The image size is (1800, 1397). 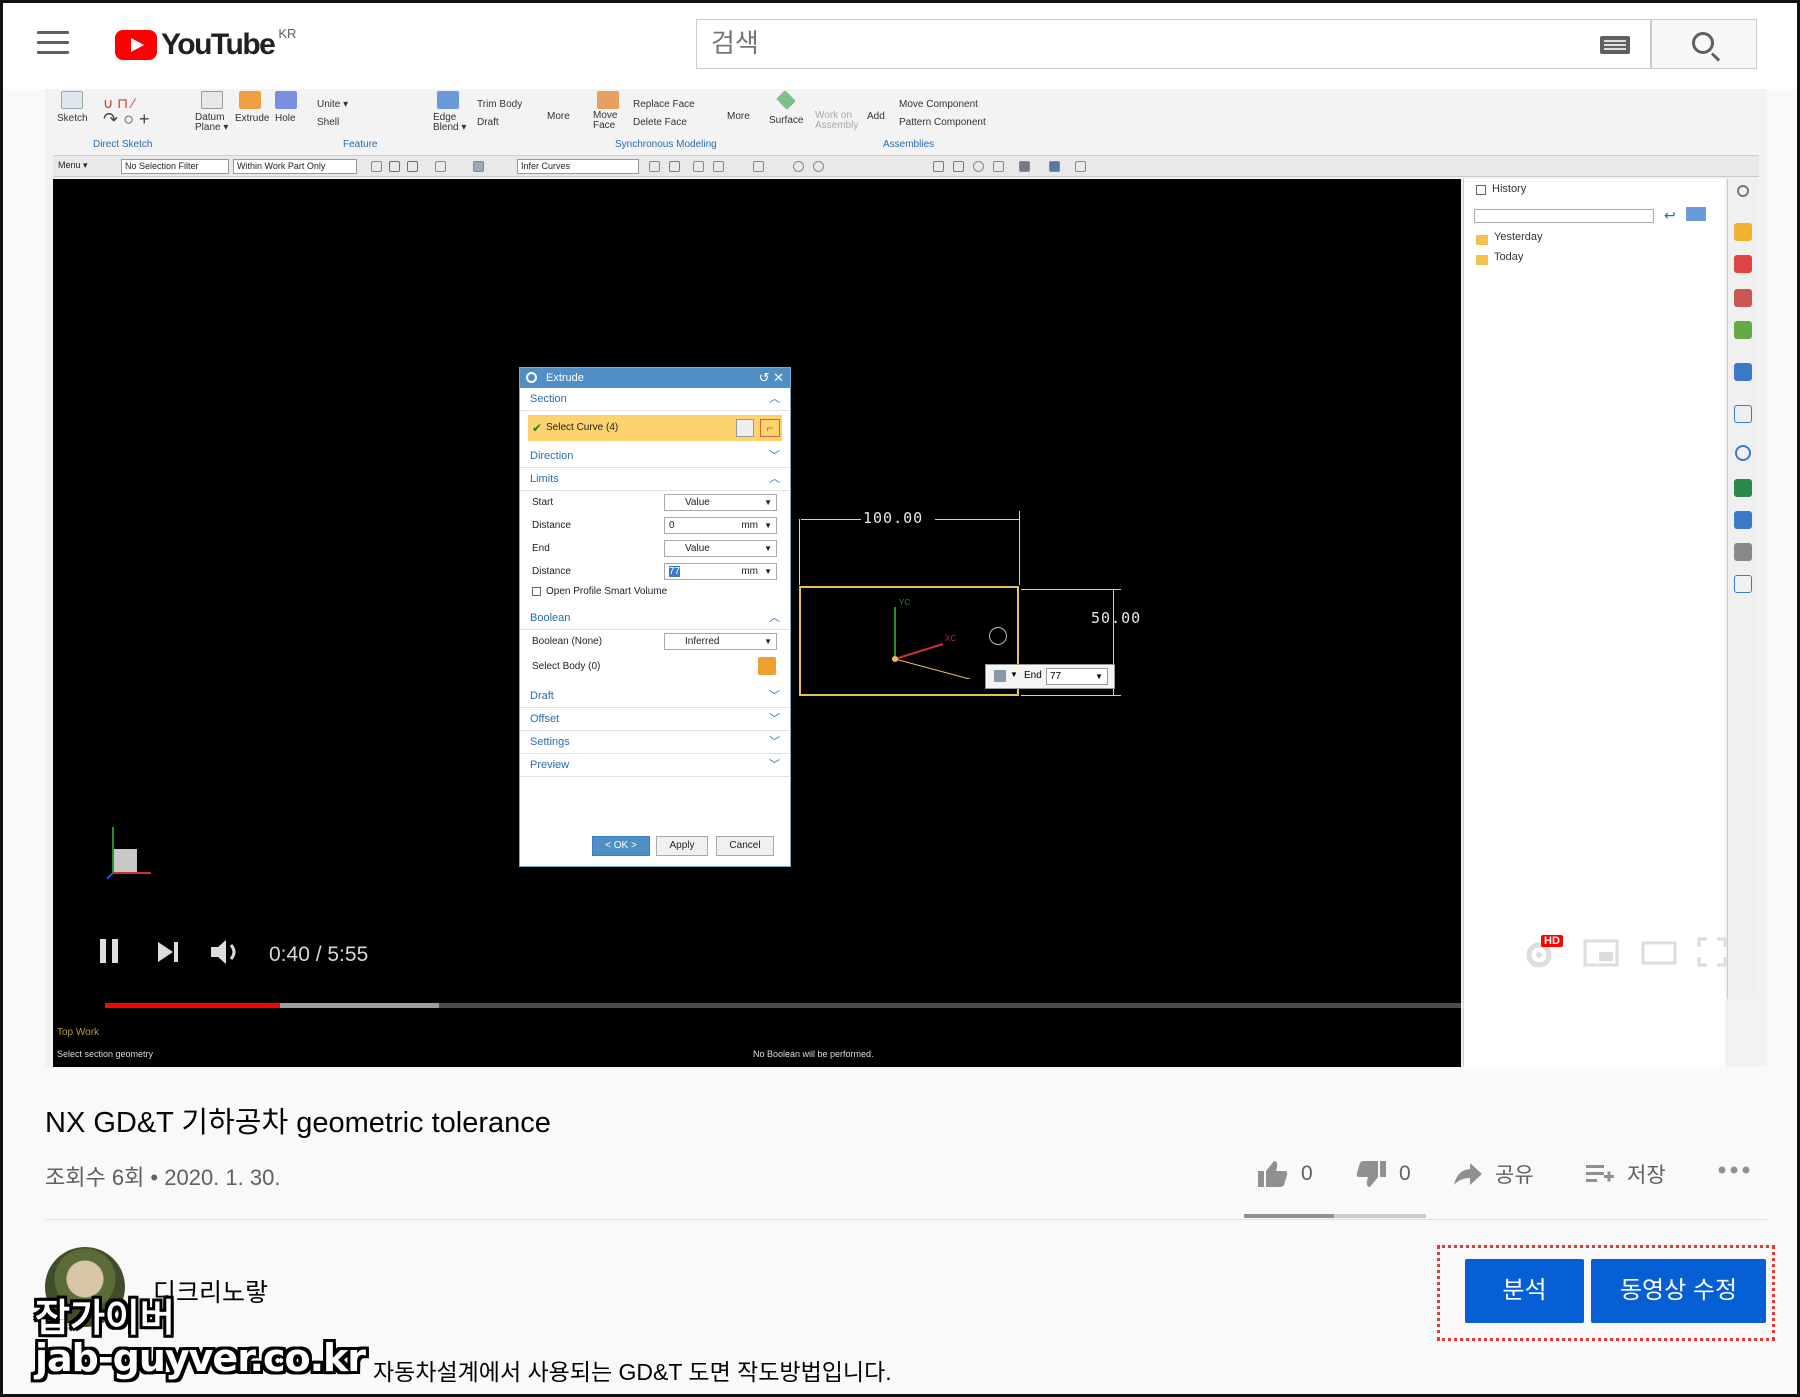 What do you see at coordinates (655, 696) in the screenshot?
I see `draft-header: Draft ﹀` at bounding box center [655, 696].